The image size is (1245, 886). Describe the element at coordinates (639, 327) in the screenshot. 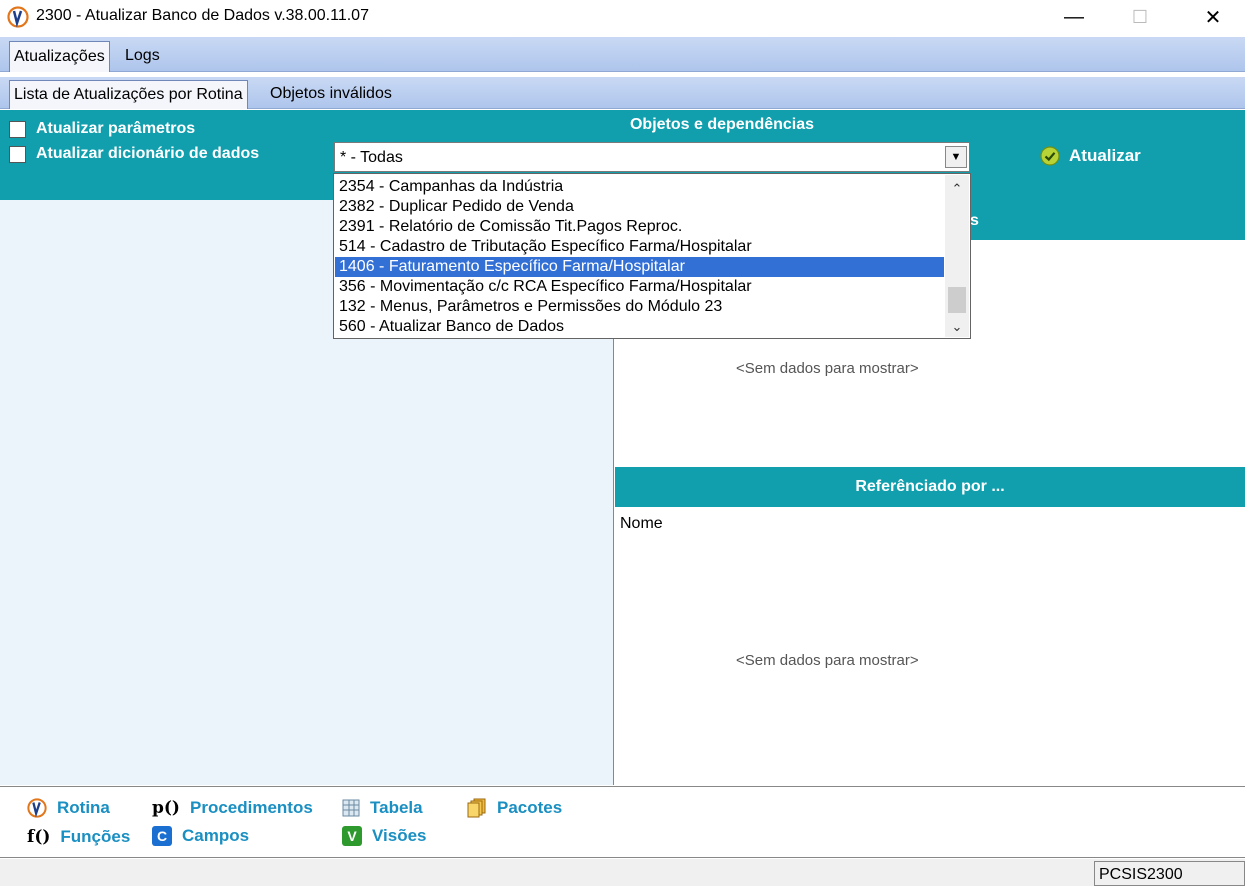

I see `dropdown-item: 560 - Atualizar Banco de Dados` at that location.